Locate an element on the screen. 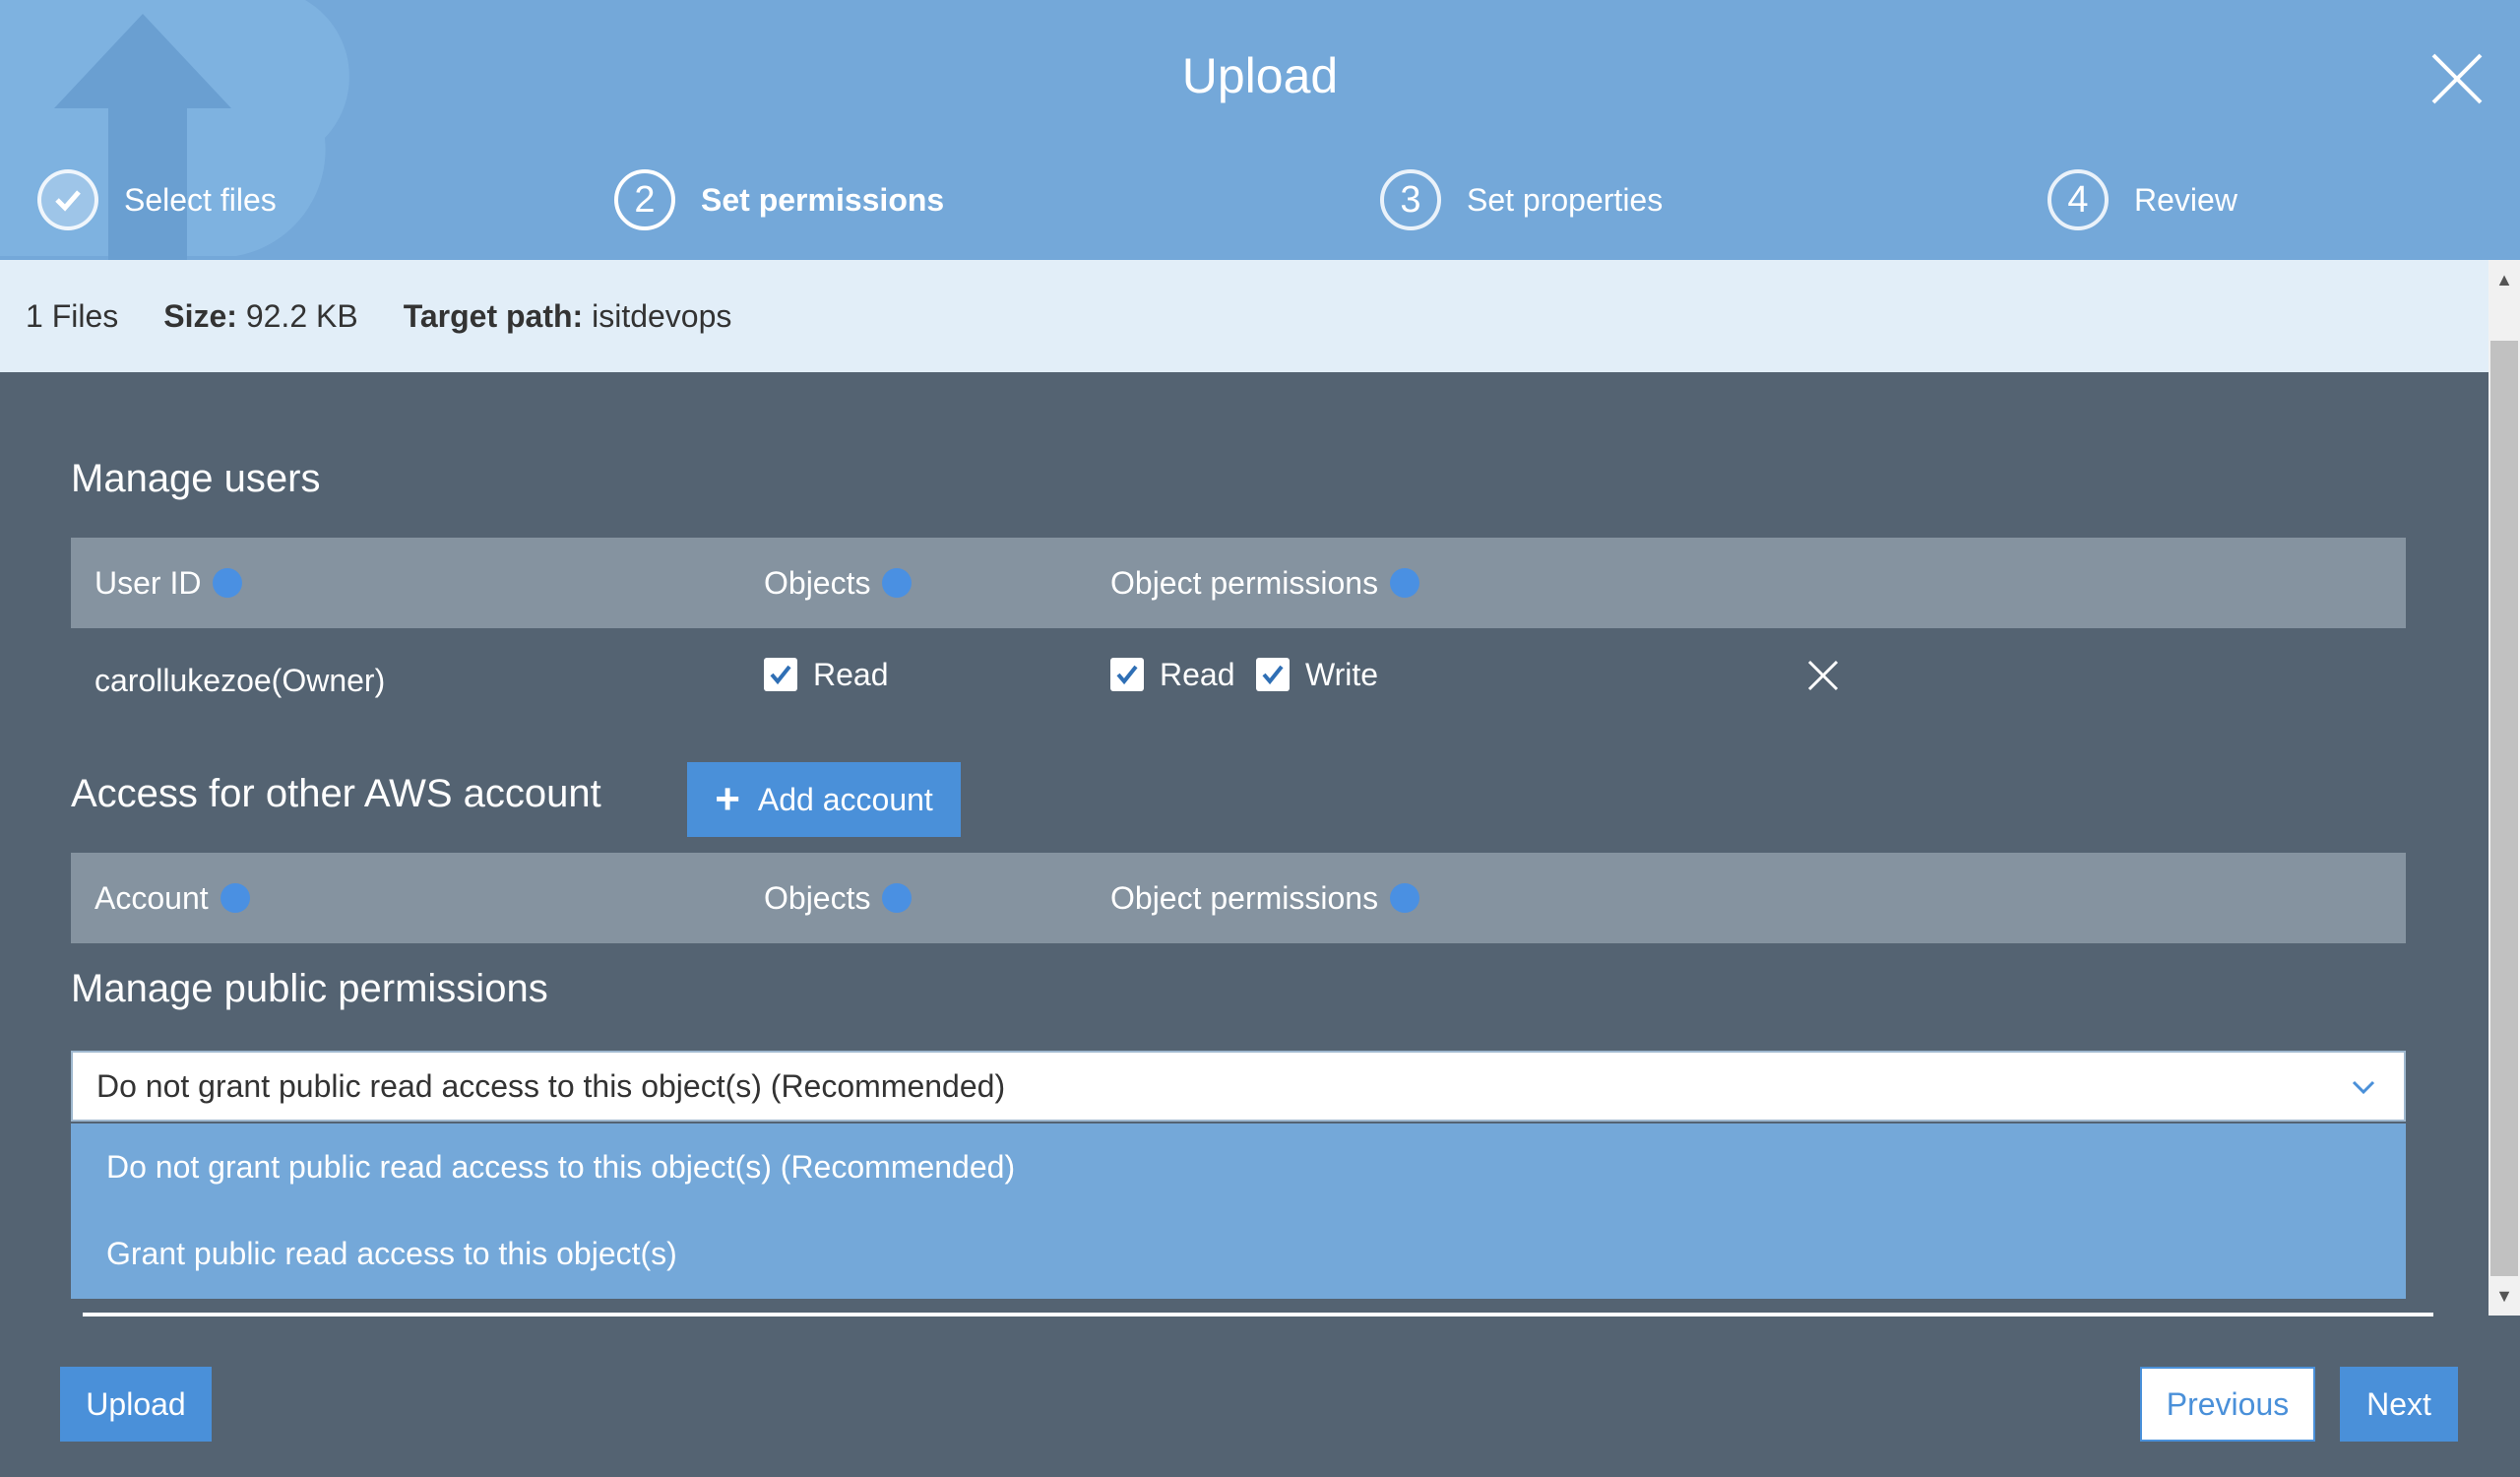 The image size is (2520, 1477). accounts-table-header: Account Objects Object permissions is located at coordinates (1238, 898).